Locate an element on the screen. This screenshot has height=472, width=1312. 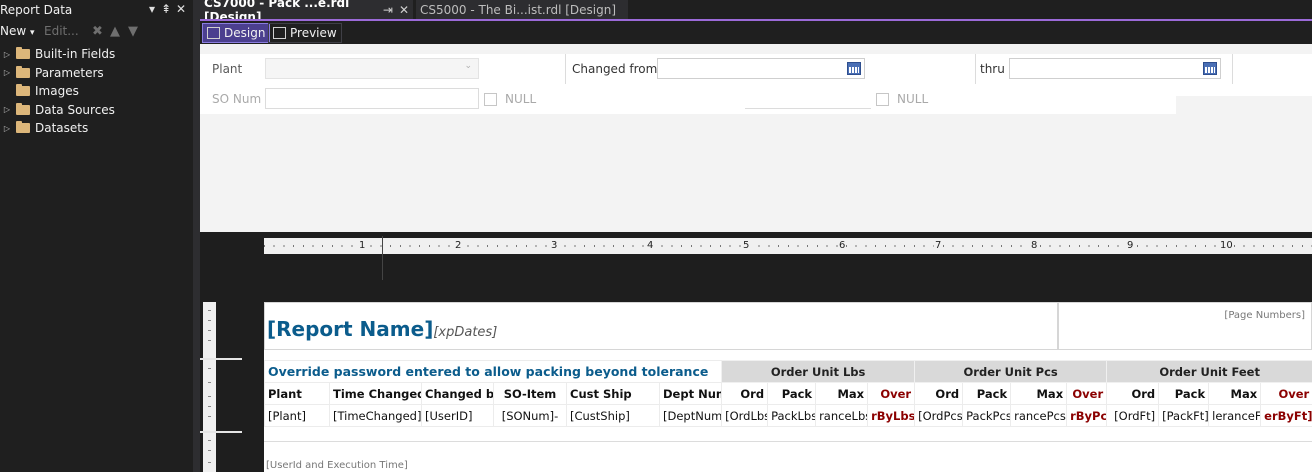
col-header-over-lbs: Over is located at coordinates (891, 393).